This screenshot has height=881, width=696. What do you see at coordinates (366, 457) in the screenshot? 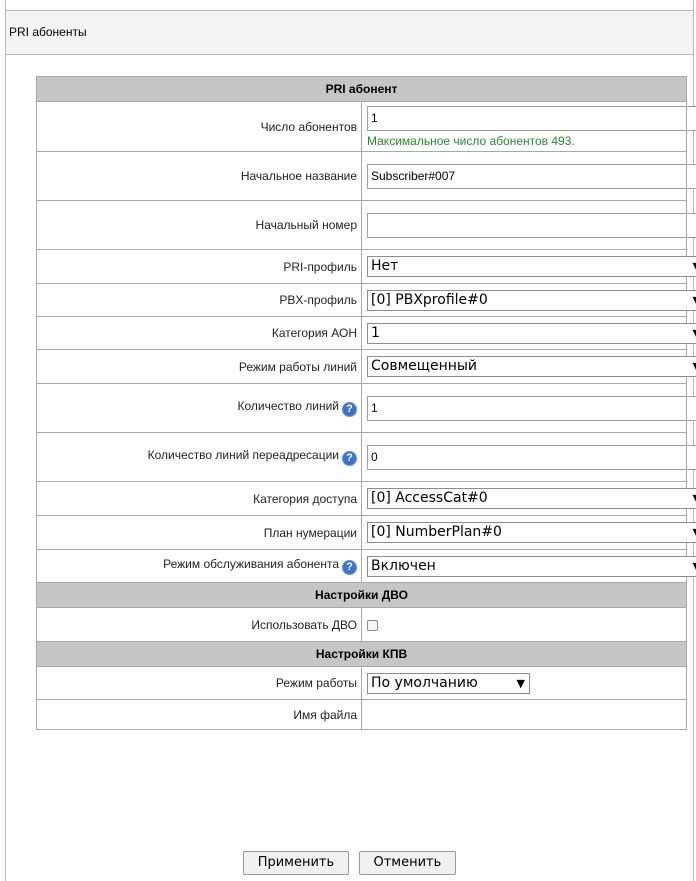
I see `row-redirect-line-count: Количество линий переадресации? 0` at bounding box center [366, 457].